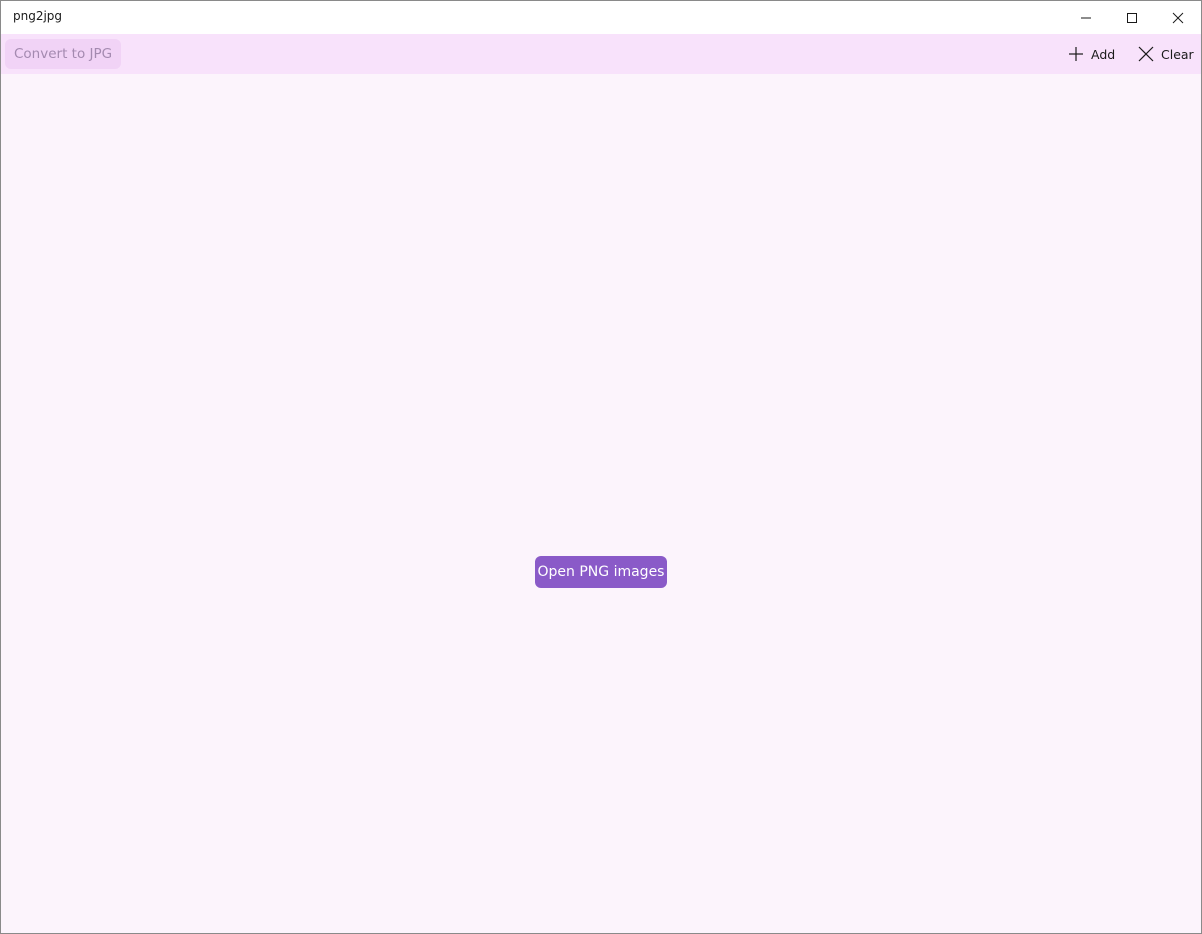 This screenshot has height=934, width=1202. I want to click on minimize-button, so click(1086, 17).